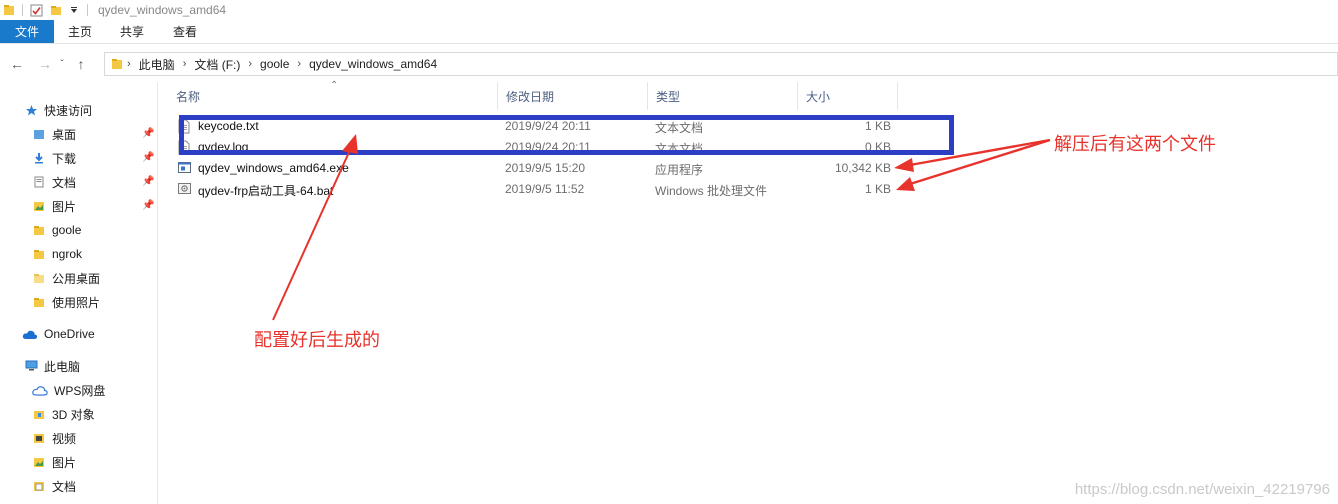 Image resolution: width=1338 pixels, height=504 pixels. I want to click on chevron-down-icon: ˇ, so click(62, 64).